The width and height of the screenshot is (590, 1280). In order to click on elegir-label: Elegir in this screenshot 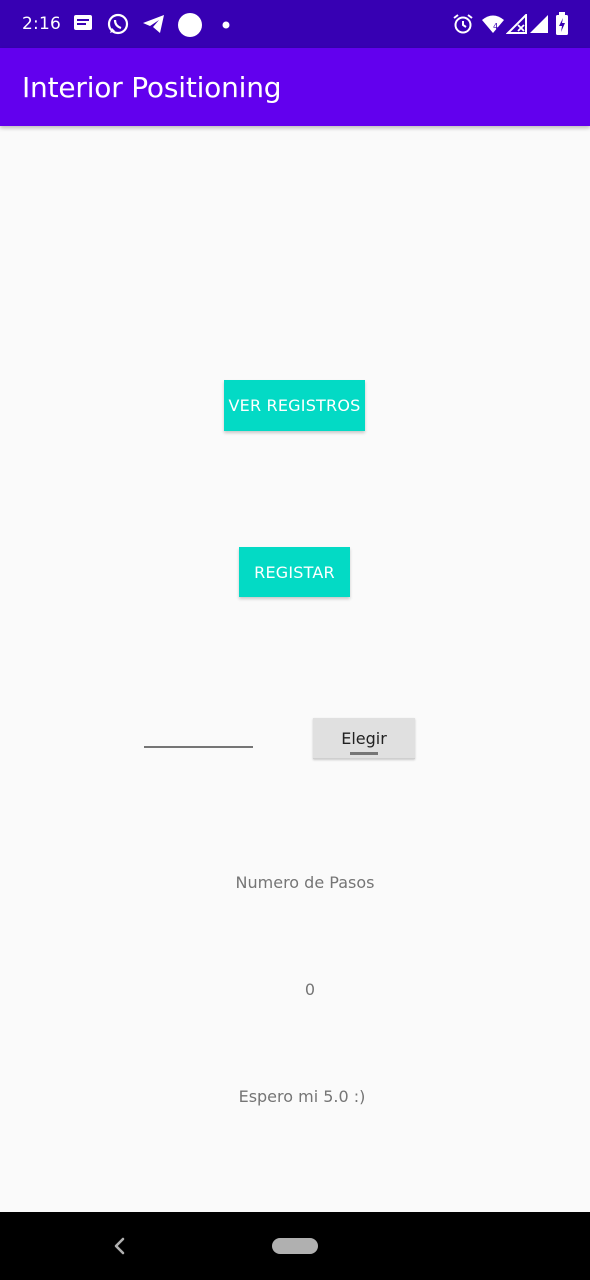, I will do `click(364, 738)`.